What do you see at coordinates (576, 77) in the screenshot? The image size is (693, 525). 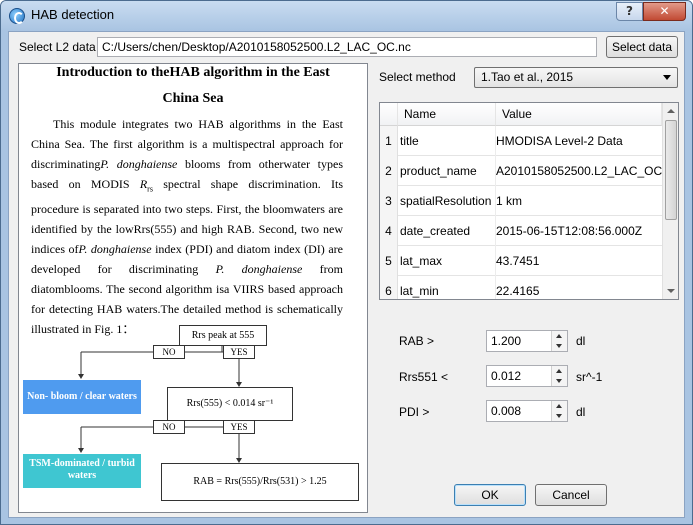 I see `method-combobox: 1.Tao et al., 2015` at bounding box center [576, 77].